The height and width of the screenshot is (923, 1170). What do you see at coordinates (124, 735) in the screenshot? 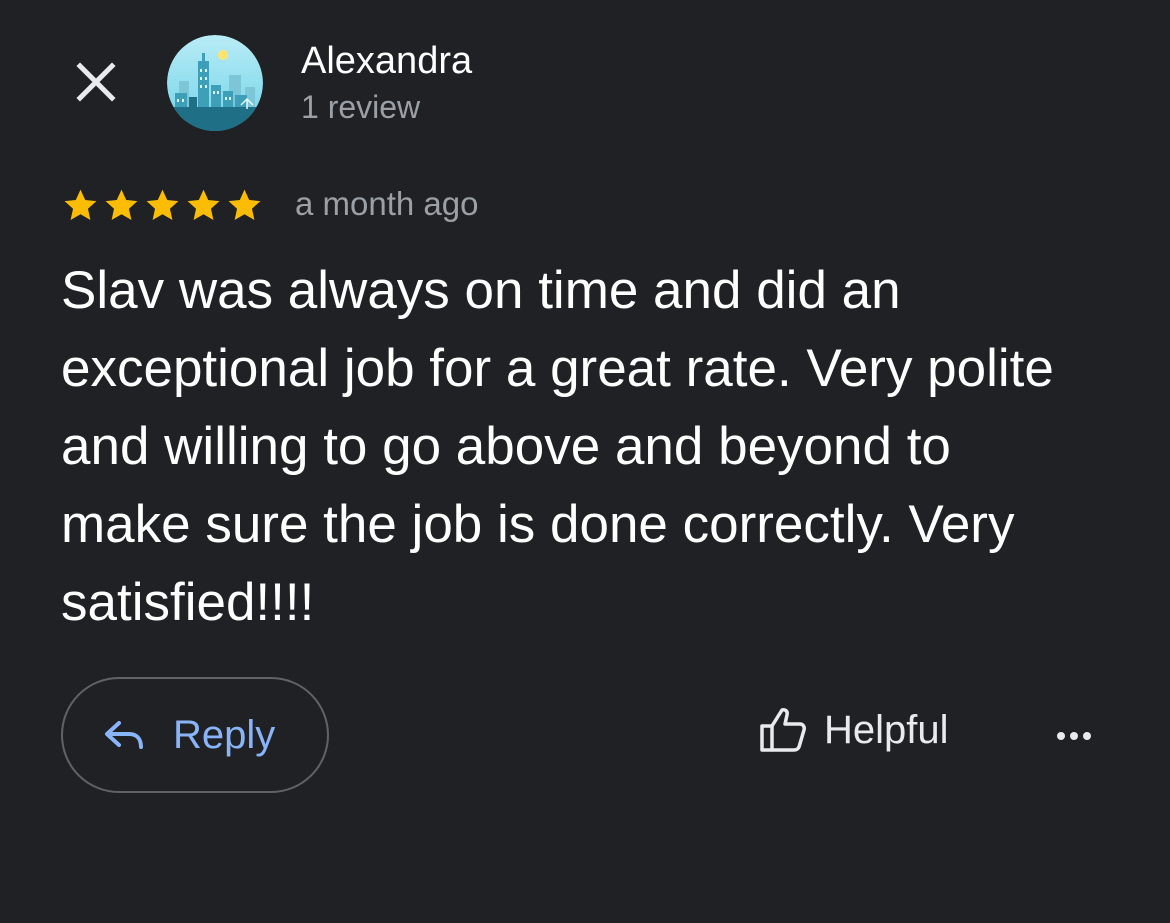
I see `reply-arrow-icon` at bounding box center [124, 735].